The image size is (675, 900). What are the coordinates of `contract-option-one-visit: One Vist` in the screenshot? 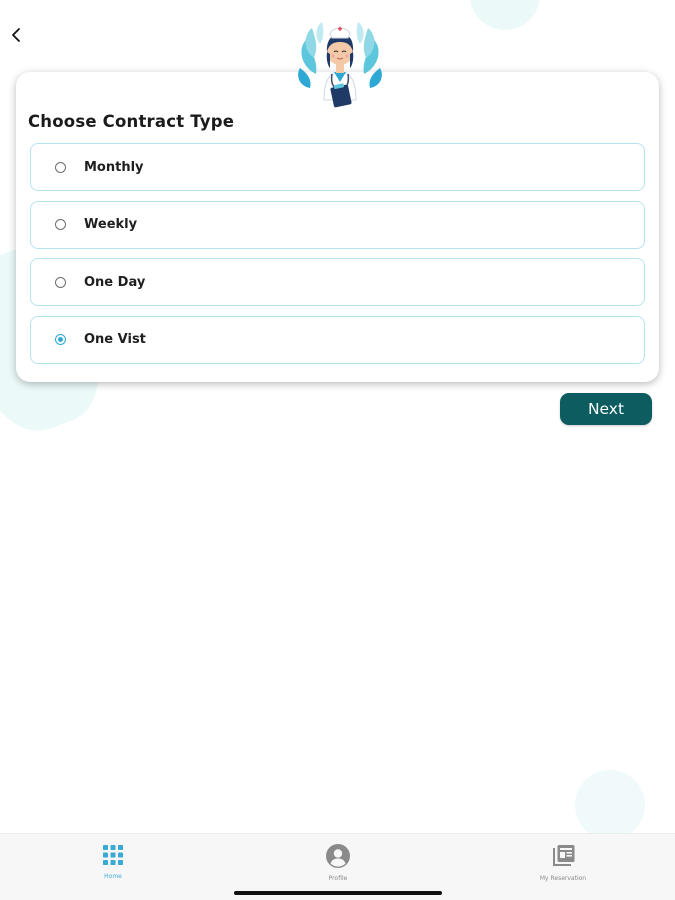 It's located at (337, 339).